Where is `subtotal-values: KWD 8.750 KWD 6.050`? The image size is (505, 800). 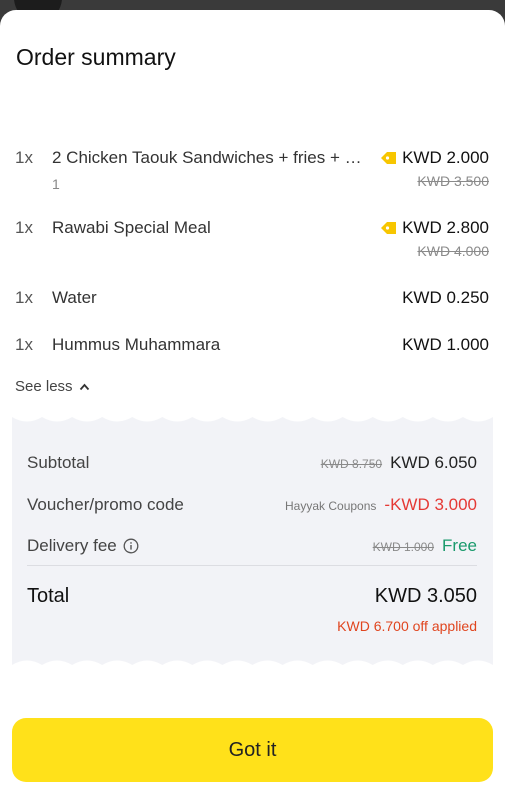
subtotal-values: KWD 8.750 KWD 6.050 is located at coordinates (399, 463).